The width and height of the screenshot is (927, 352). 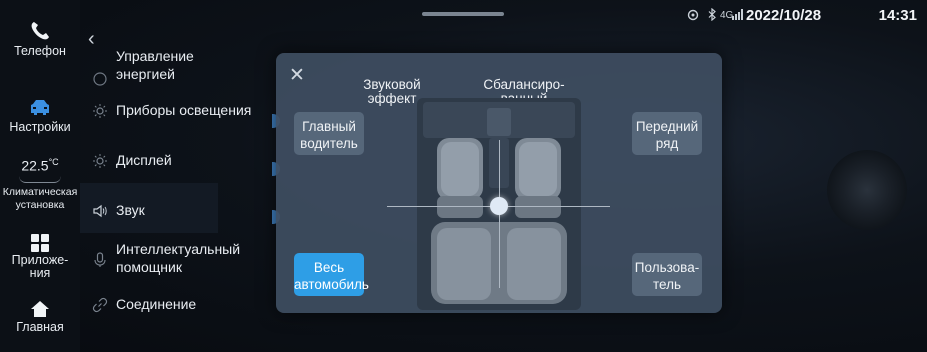 I want to click on dock-apps: Приложе- ния, so click(x=40, y=257).